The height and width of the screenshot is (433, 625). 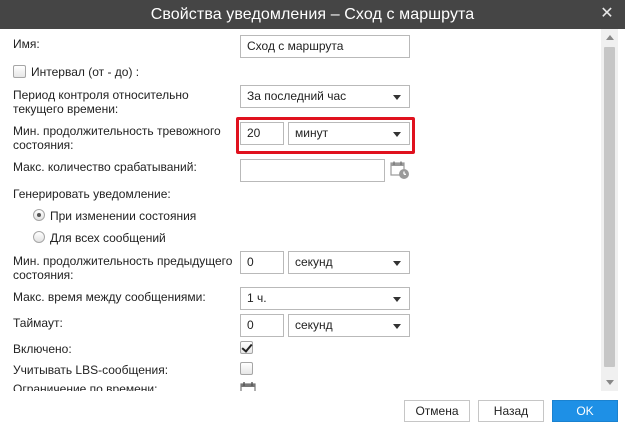 What do you see at coordinates (609, 382) in the screenshot?
I see `scroll-down-arrow-icon` at bounding box center [609, 382].